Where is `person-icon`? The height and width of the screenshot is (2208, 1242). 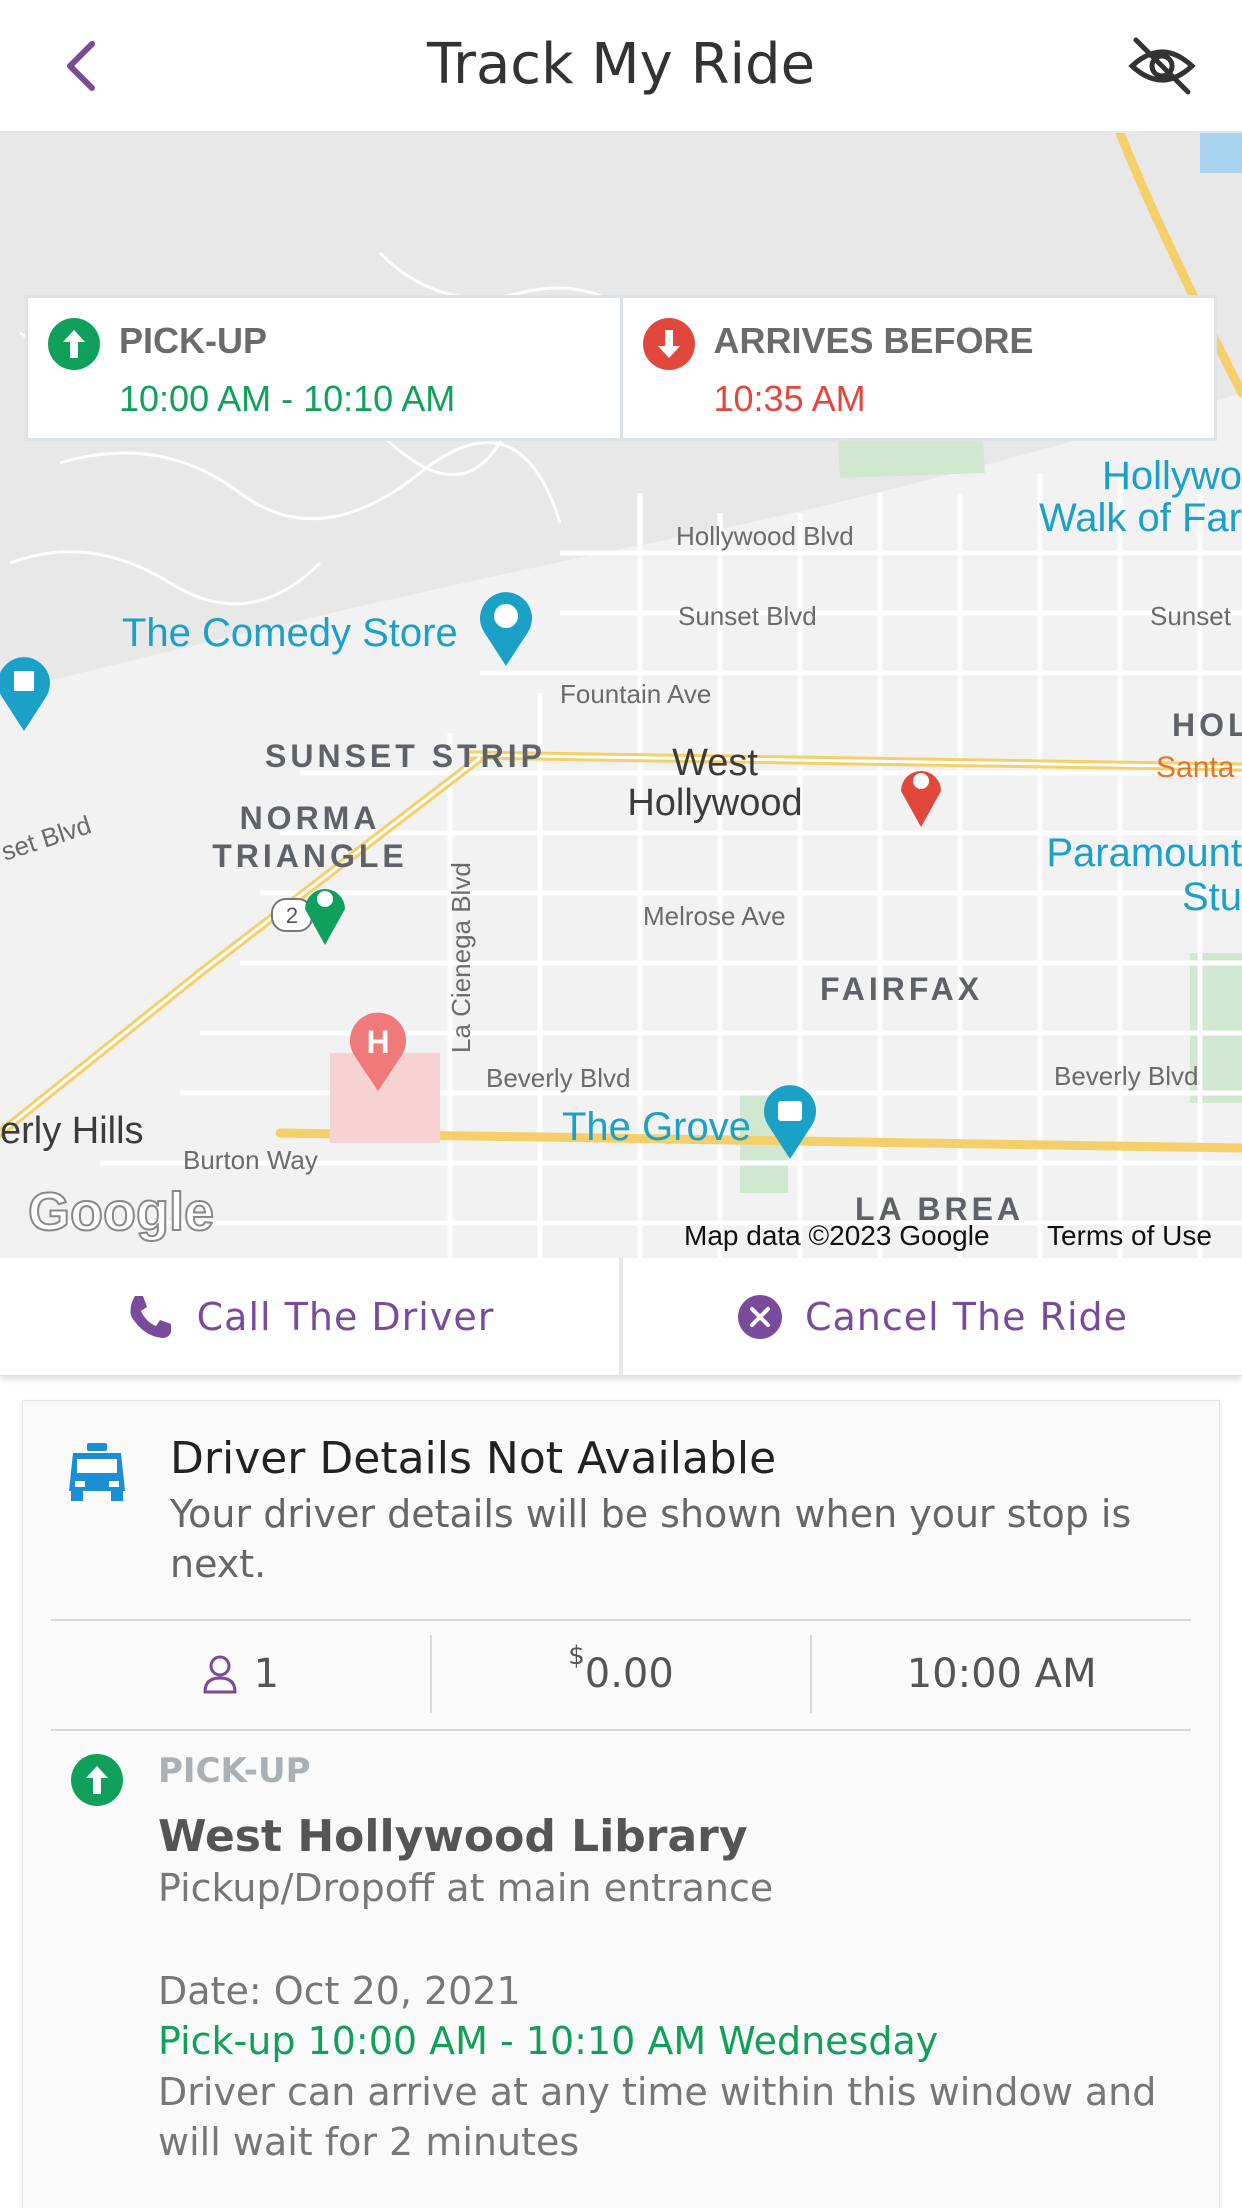 person-icon is located at coordinates (220, 1674).